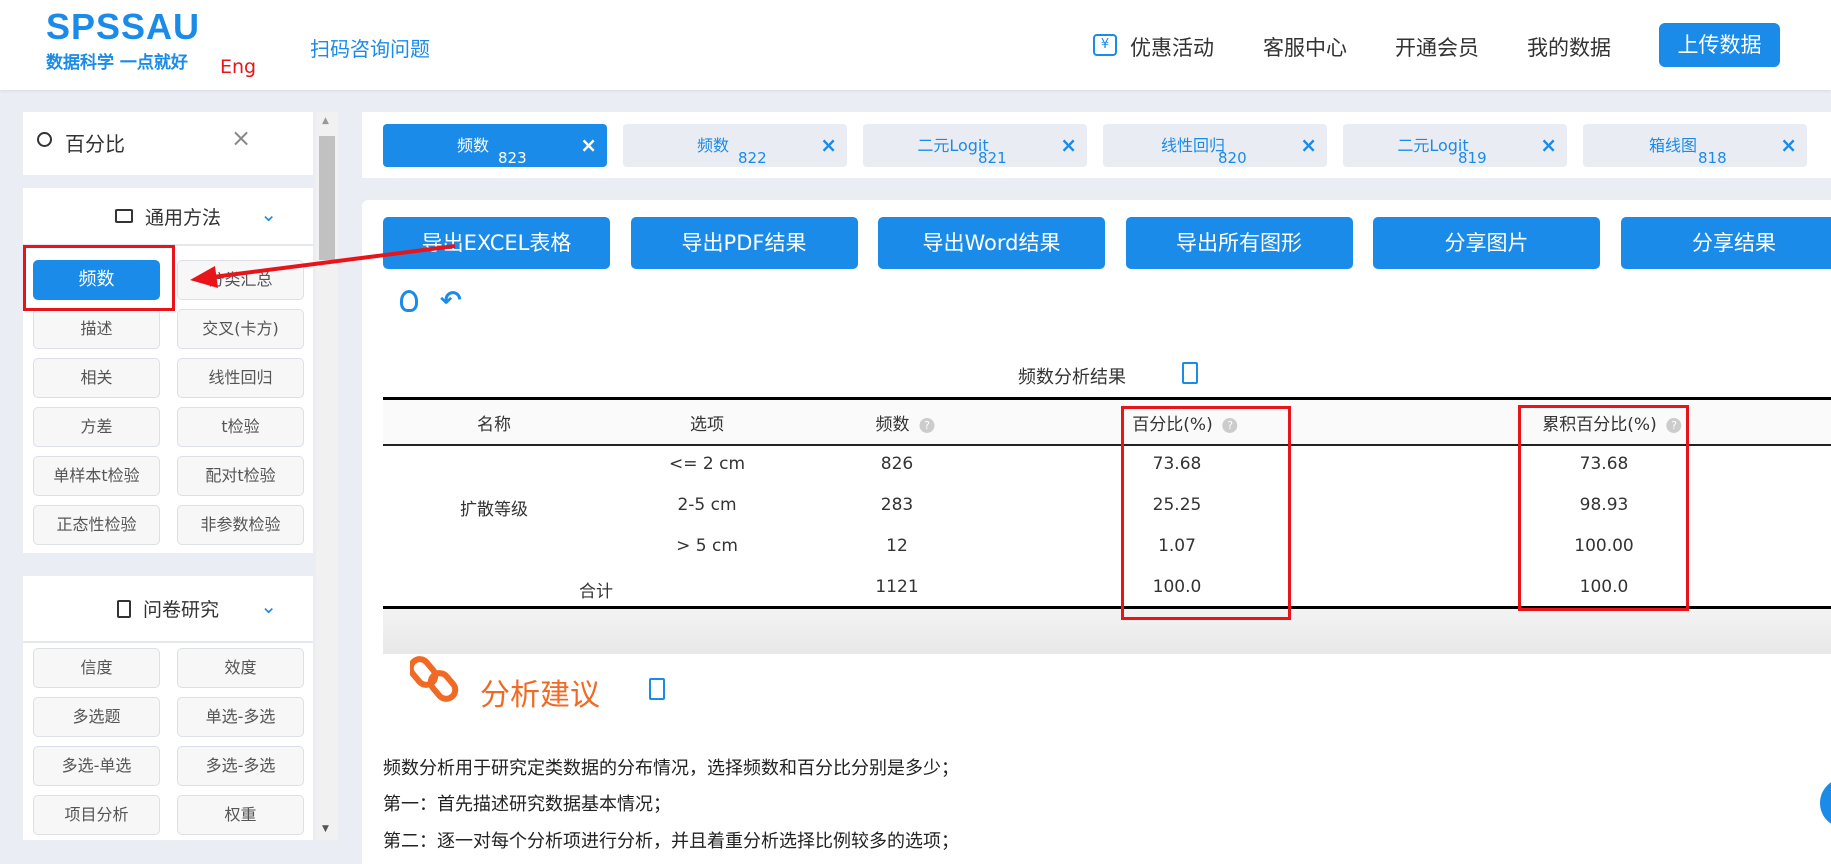  Describe the element at coordinates (370, 47) in the screenshot. I see `scan-consult-link: 扫码咨询问题` at that location.